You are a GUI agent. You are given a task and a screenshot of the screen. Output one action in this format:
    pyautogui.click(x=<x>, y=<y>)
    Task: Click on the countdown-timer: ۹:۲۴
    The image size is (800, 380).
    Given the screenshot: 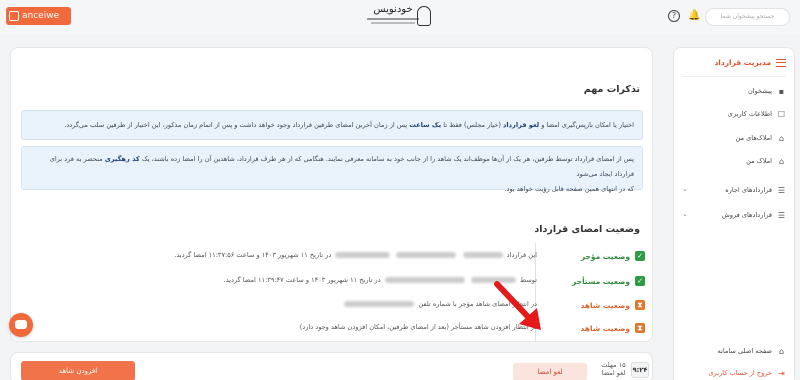 What is the action you would take?
    pyautogui.click(x=640, y=370)
    